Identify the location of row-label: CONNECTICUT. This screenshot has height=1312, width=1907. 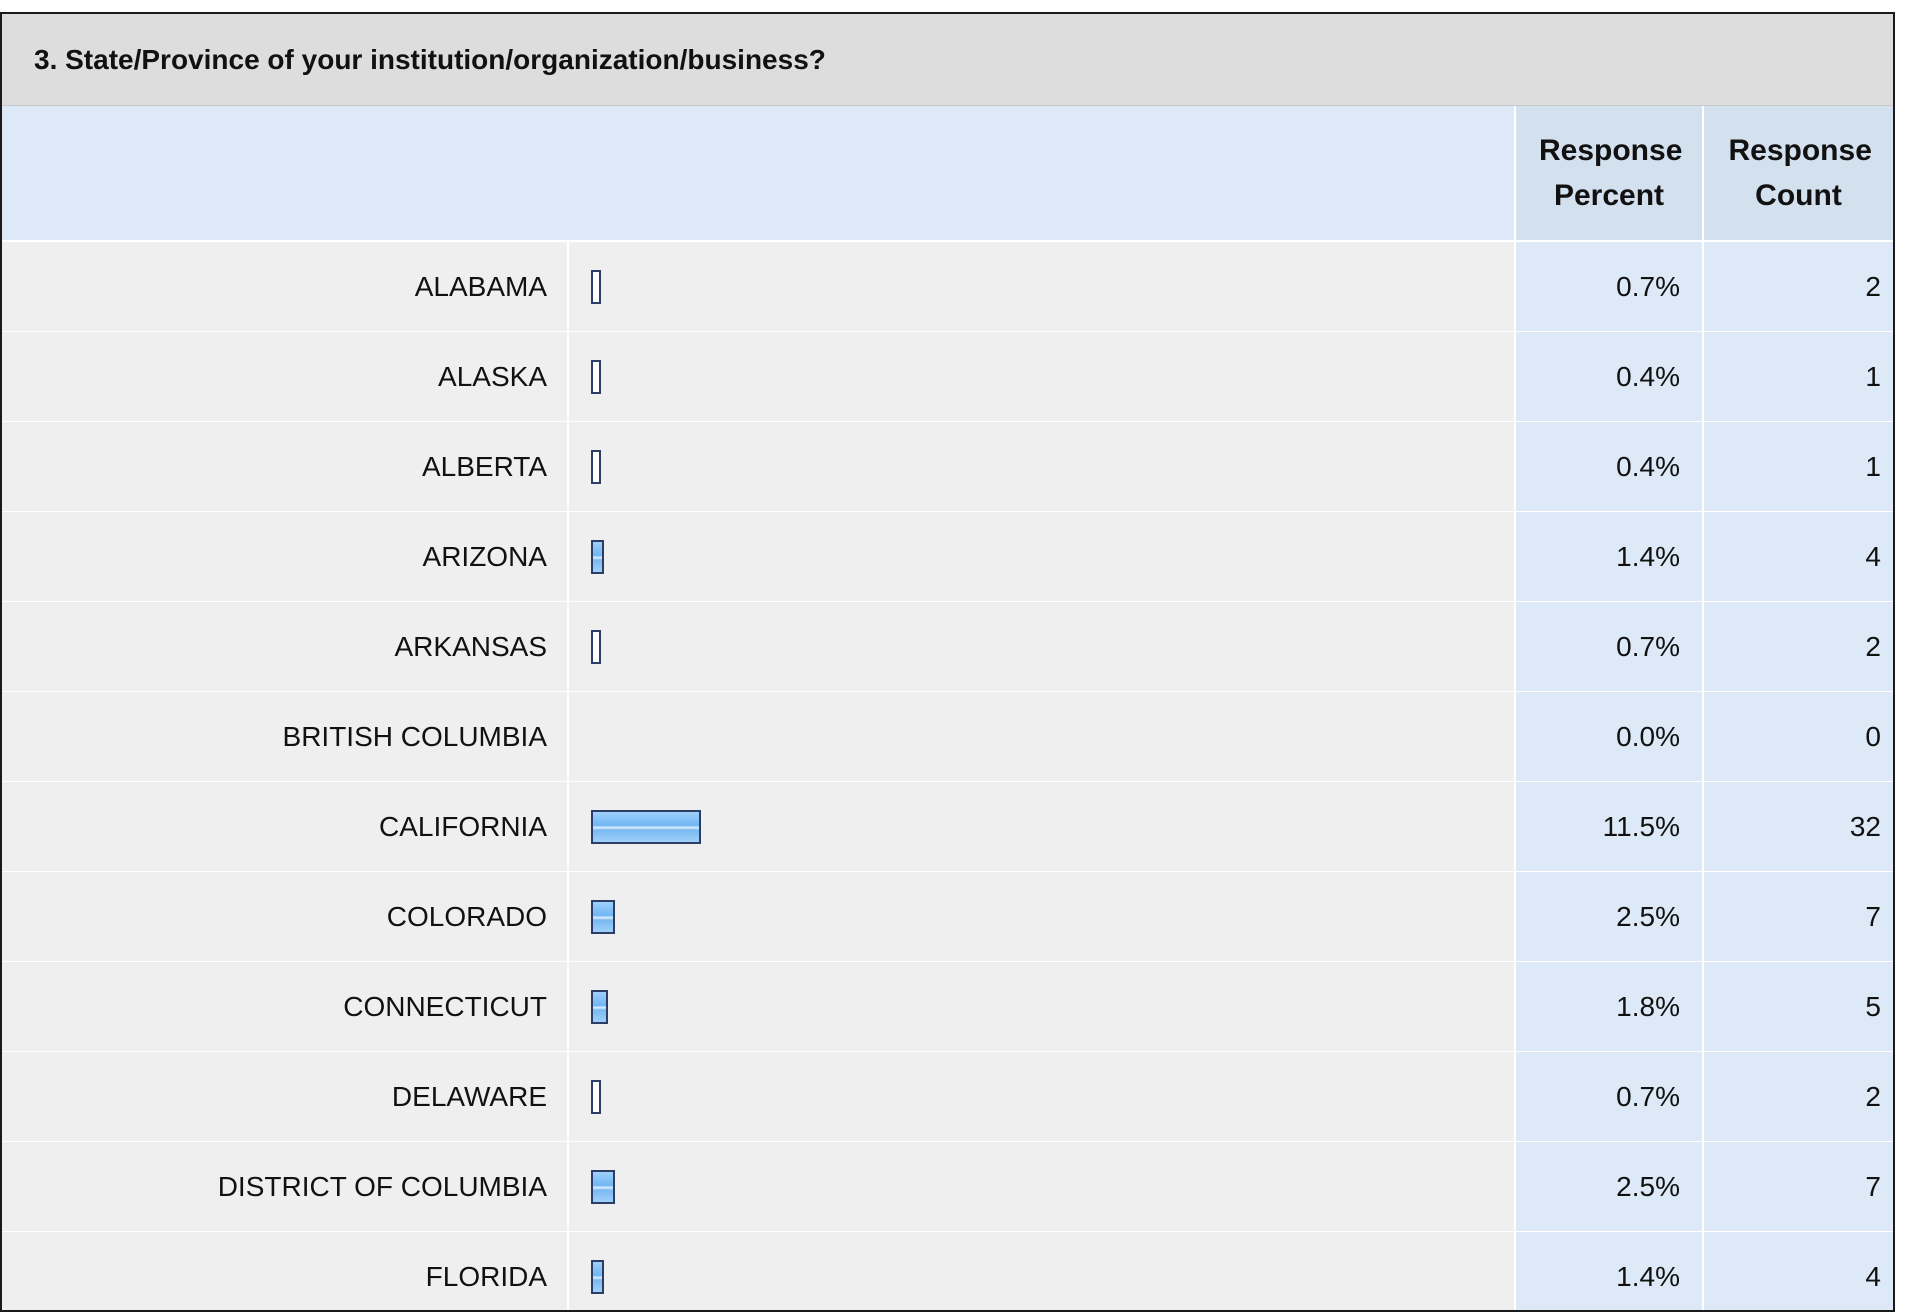
(285, 1006).